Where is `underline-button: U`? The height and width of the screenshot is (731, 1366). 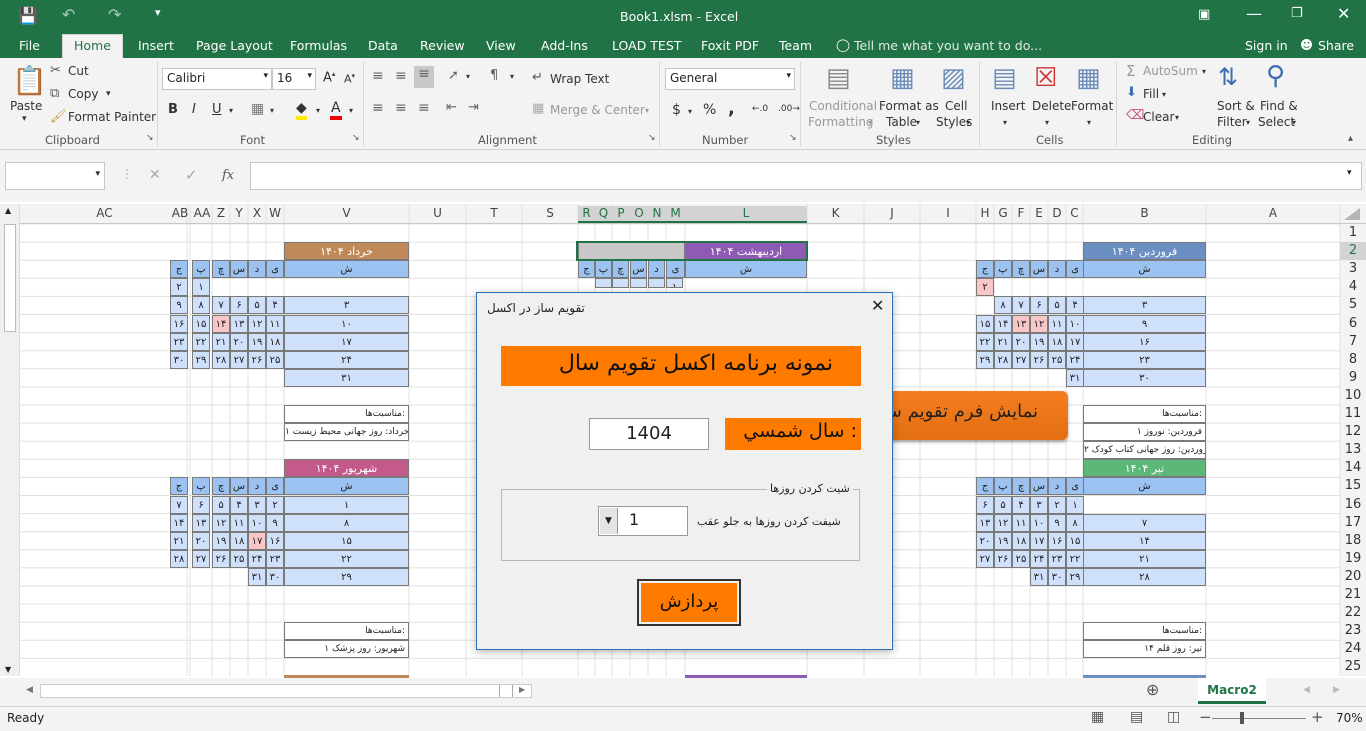 underline-button: U is located at coordinates (217, 109).